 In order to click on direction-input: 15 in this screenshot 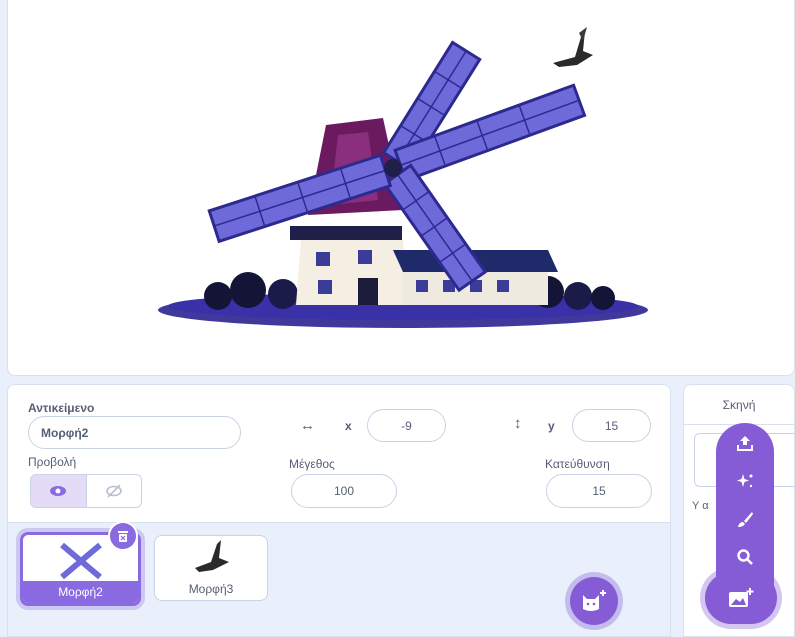, I will do `click(599, 491)`.